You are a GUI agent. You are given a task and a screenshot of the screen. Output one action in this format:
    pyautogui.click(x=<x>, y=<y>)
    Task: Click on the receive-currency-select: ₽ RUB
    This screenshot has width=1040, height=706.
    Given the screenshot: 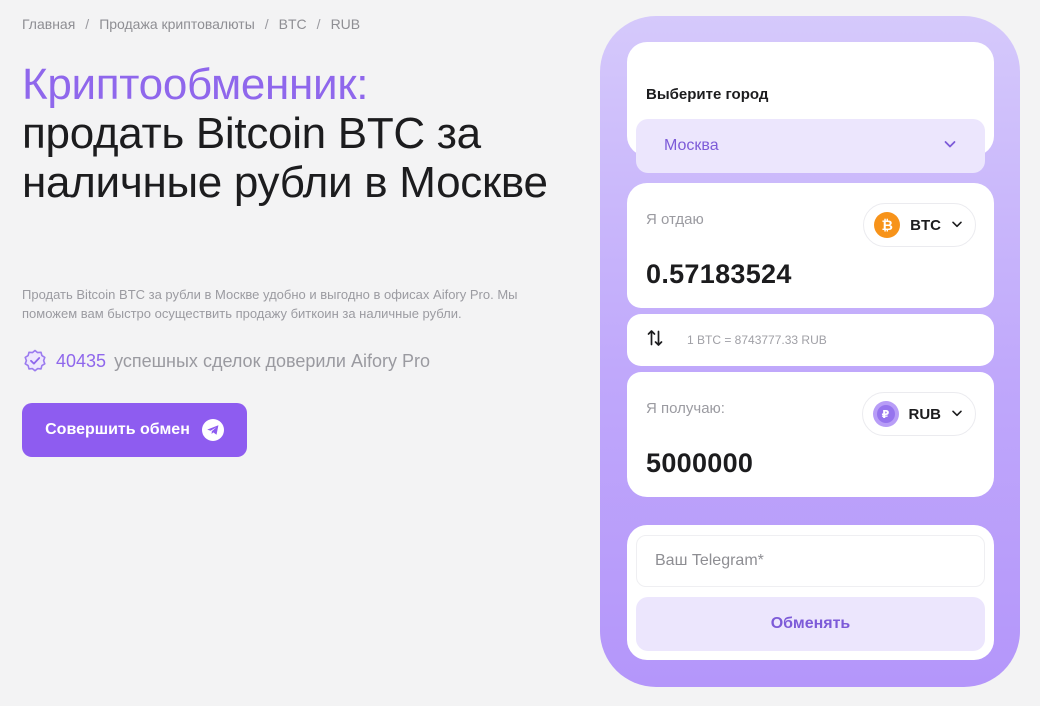 What is the action you would take?
    pyautogui.click(x=918, y=414)
    